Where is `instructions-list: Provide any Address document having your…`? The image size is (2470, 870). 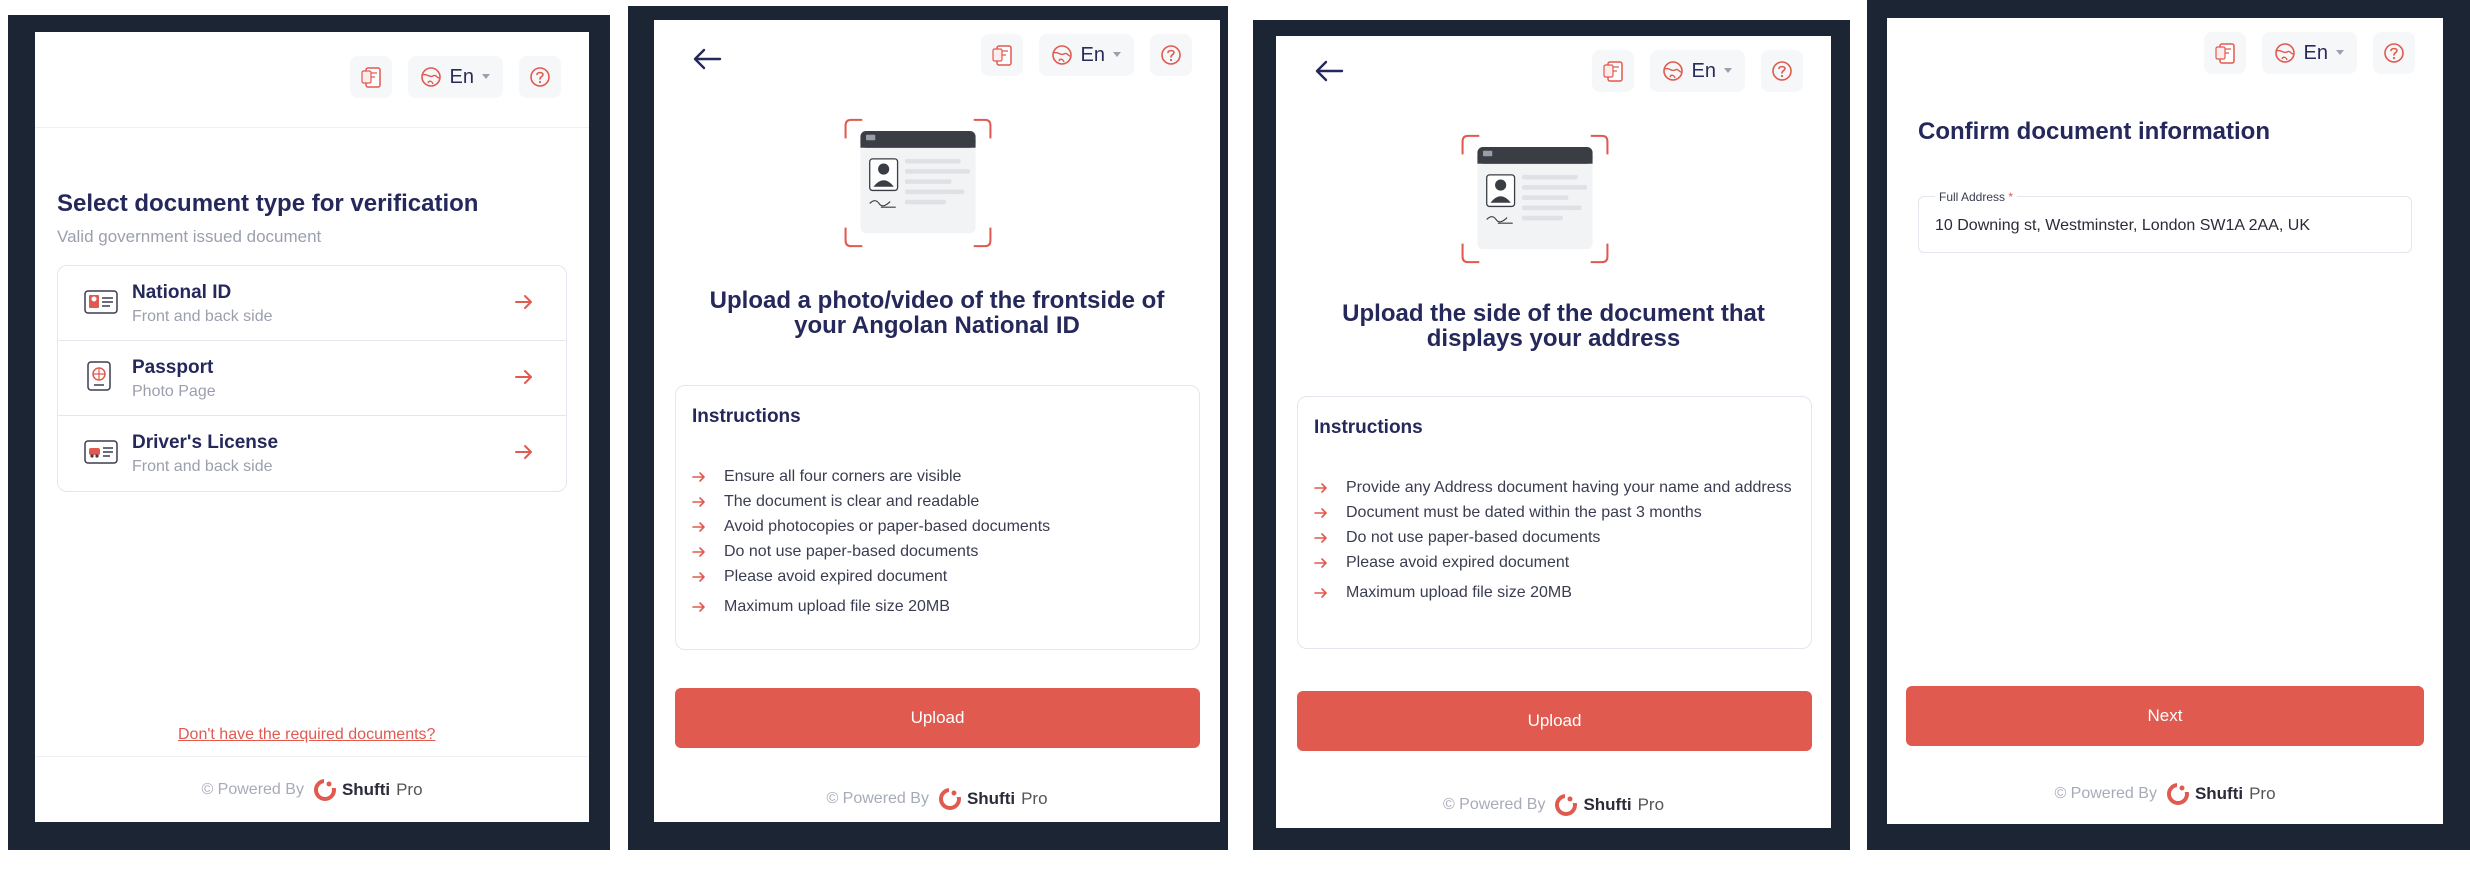
instructions-list: Provide any Address document having your… is located at coordinates (1554, 544).